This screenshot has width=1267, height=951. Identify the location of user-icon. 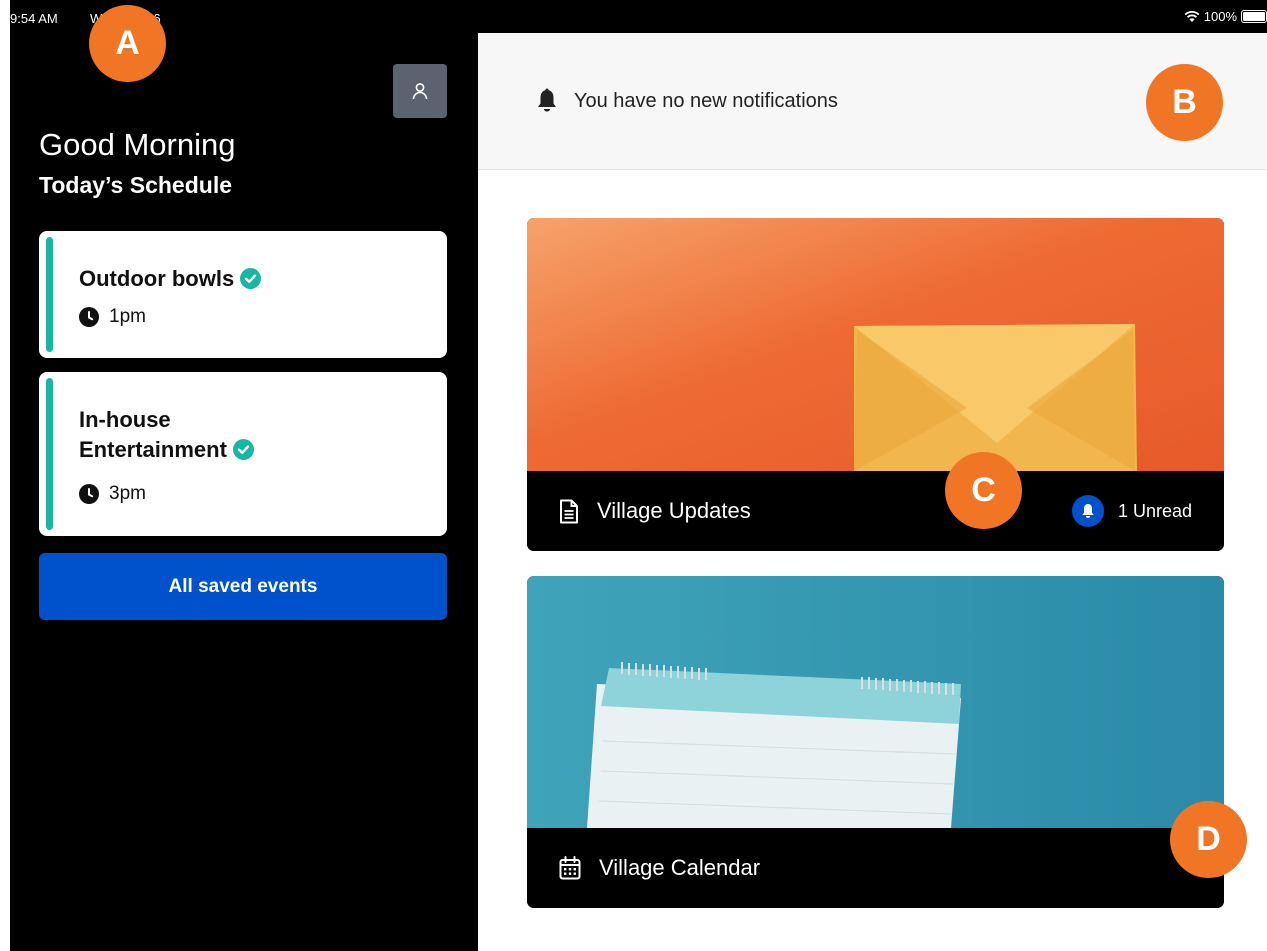
(420, 91).